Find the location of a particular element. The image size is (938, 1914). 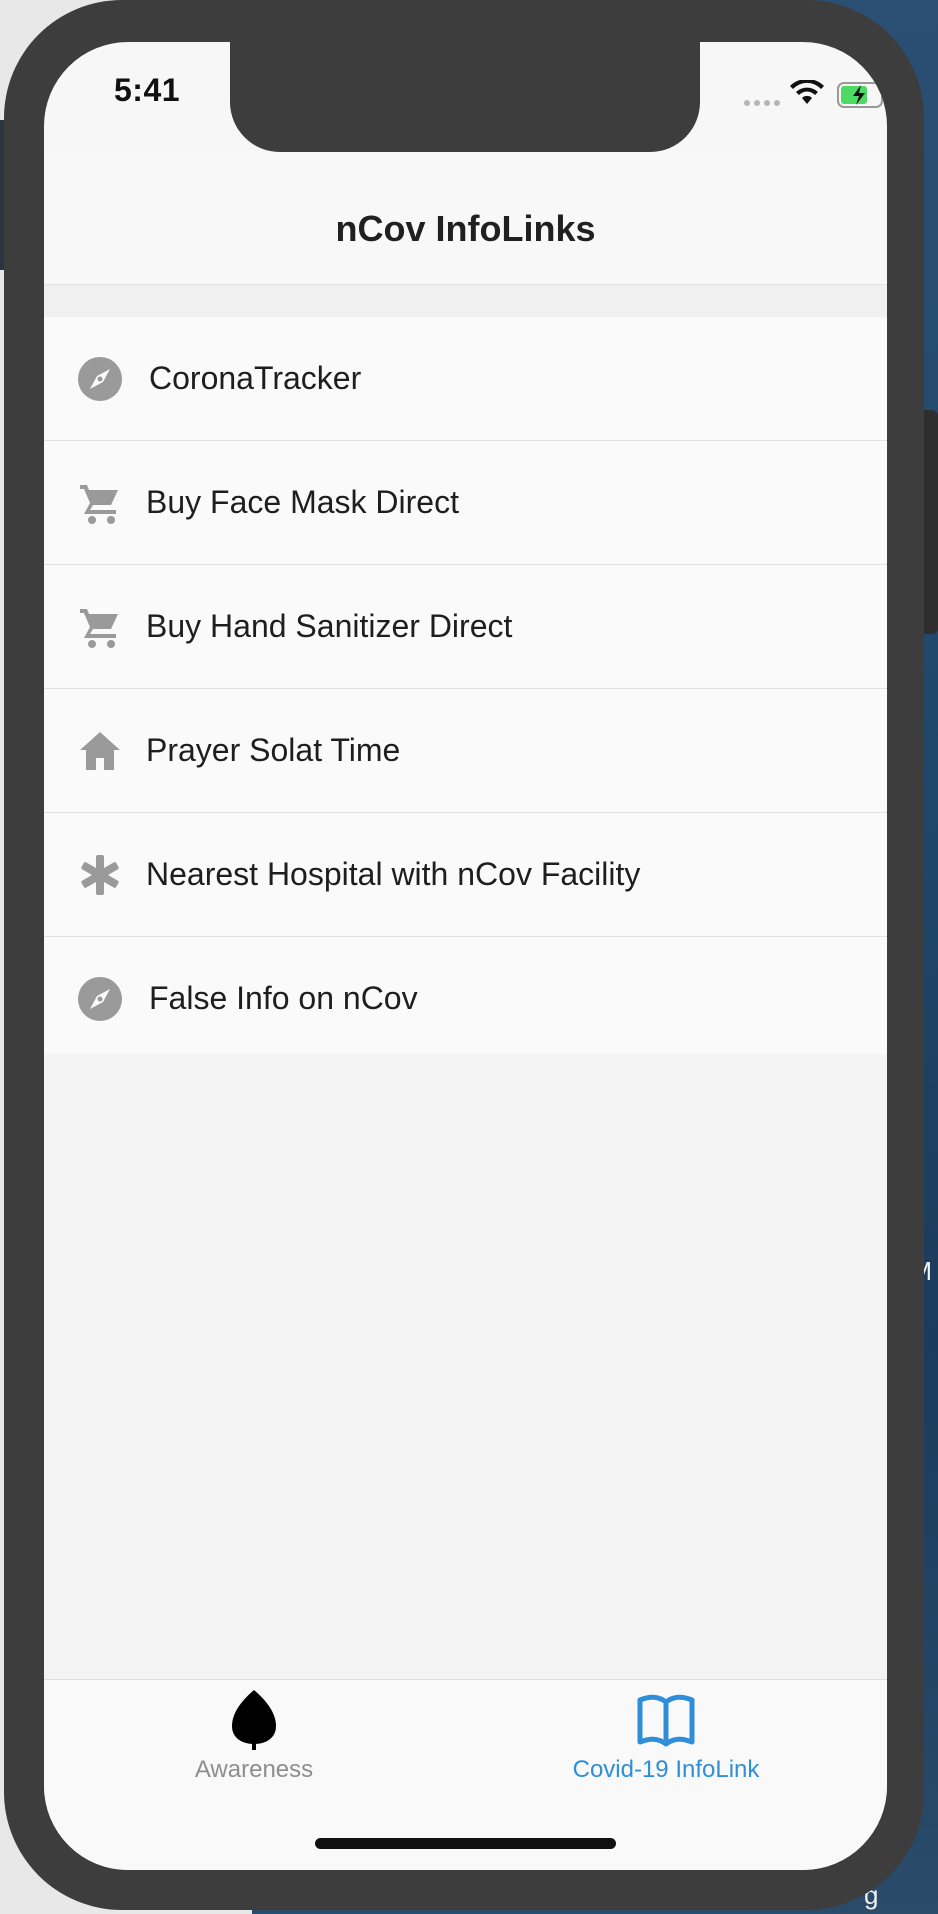

wifi-icon is located at coordinates (807, 92).